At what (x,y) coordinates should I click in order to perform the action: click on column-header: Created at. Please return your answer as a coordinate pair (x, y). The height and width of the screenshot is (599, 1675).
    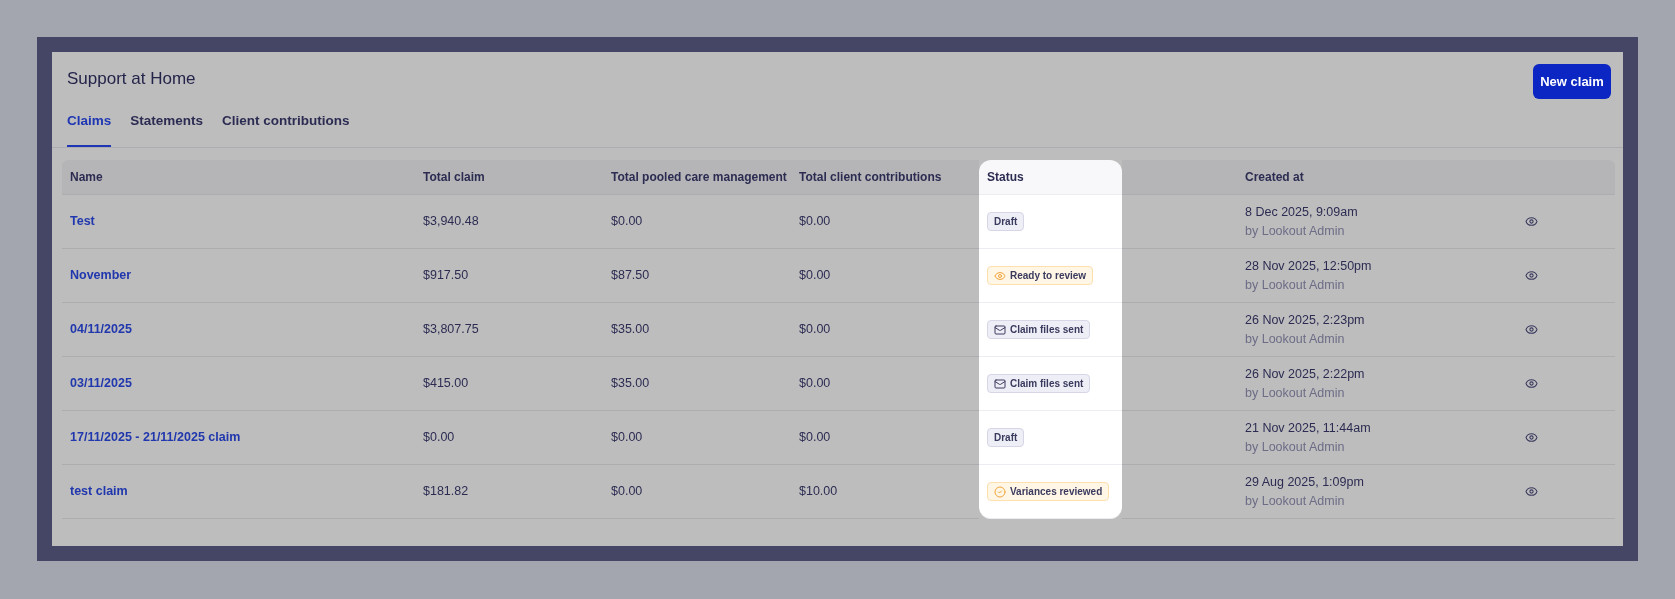
    Looking at the image, I should click on (1373, 178).